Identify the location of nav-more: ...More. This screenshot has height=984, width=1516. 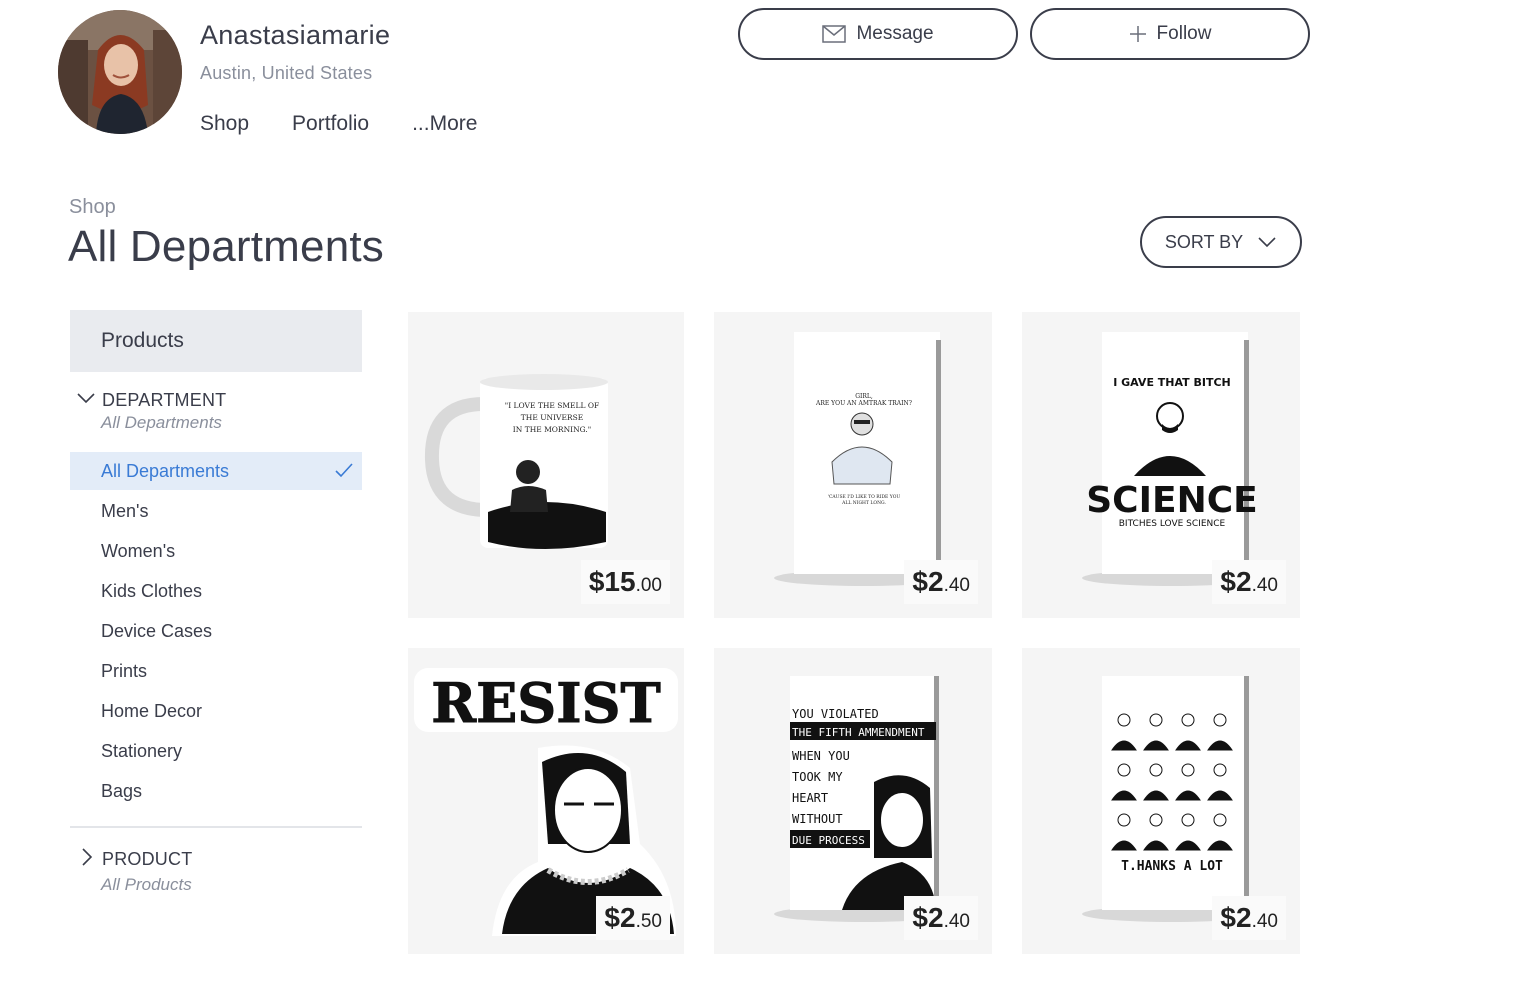
(444, 124).